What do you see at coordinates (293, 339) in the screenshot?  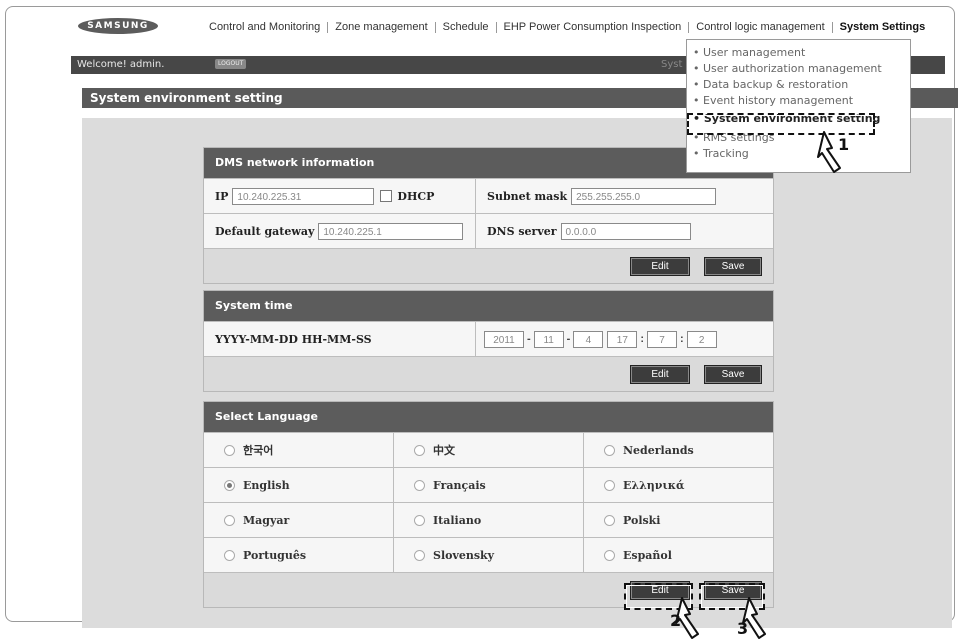 I see `time-format-label: YYYY-MM-DD HH-MM-SS` at bounding box center [293, 339].